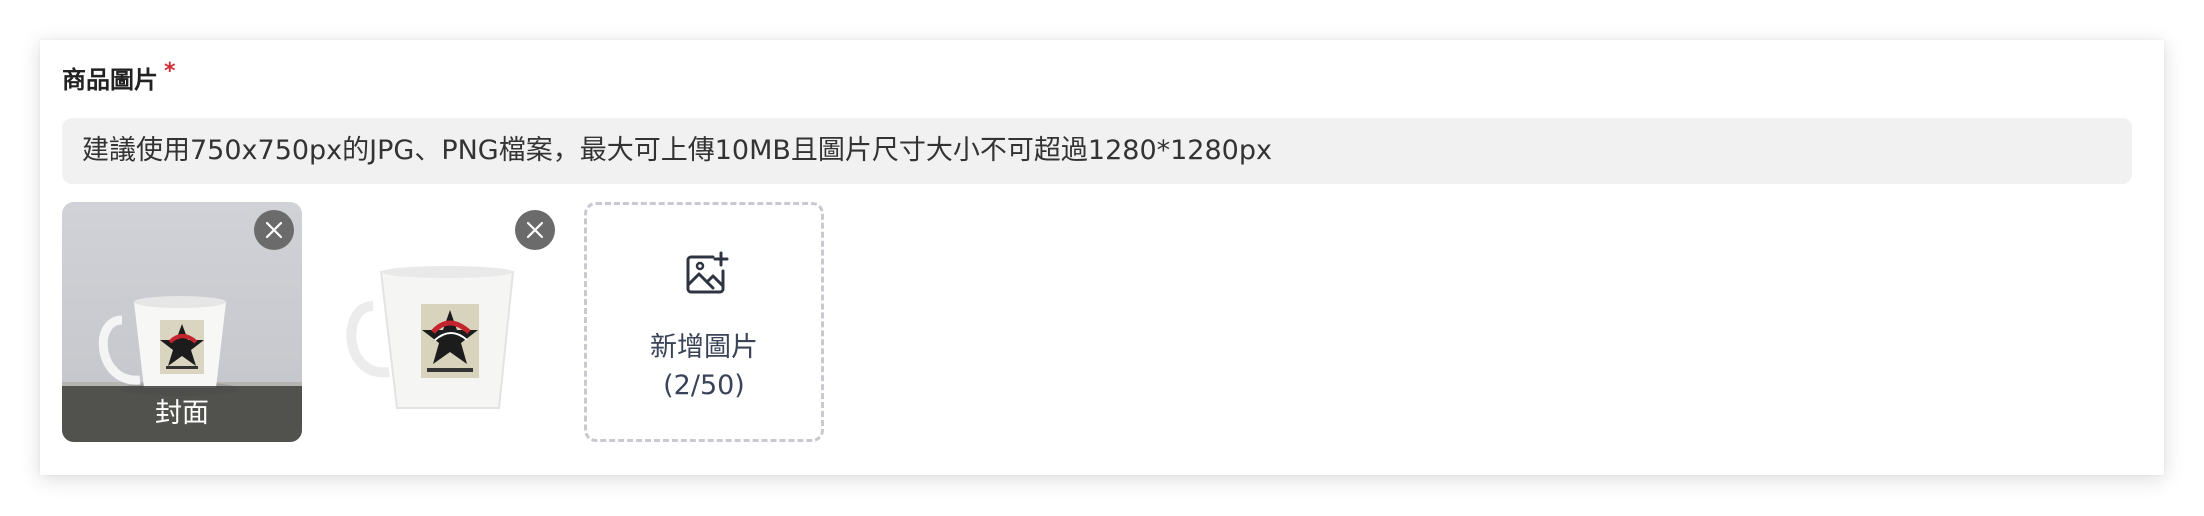  Describe the element at coordinates (182, 414) in the screenshot. I see `cover-badge: 封面` at that location.